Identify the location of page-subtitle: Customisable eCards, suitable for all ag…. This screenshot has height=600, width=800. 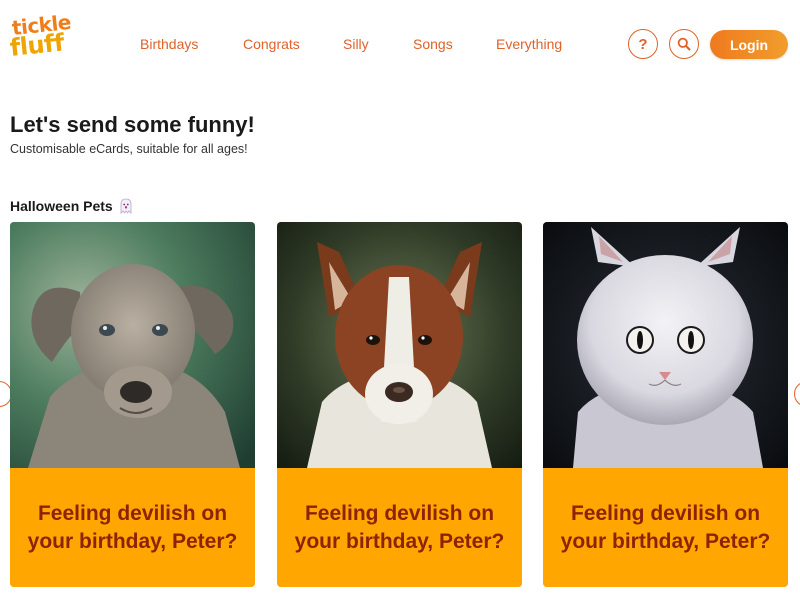
(129, 149).